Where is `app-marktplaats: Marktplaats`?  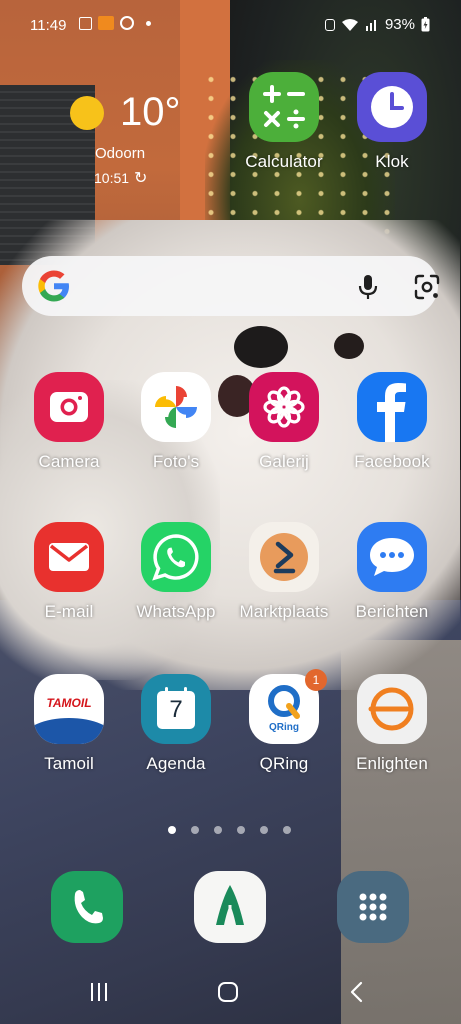 app-marktplaats: Marktplaats is located at coordinates (284, 572).